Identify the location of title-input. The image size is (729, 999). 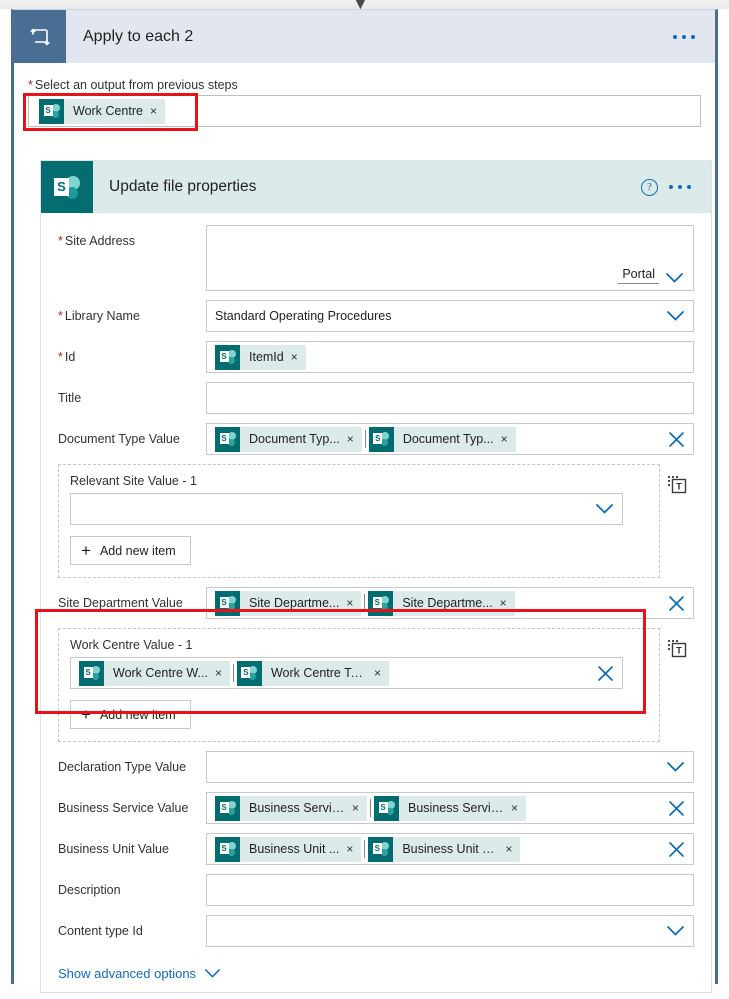
(450, 398).